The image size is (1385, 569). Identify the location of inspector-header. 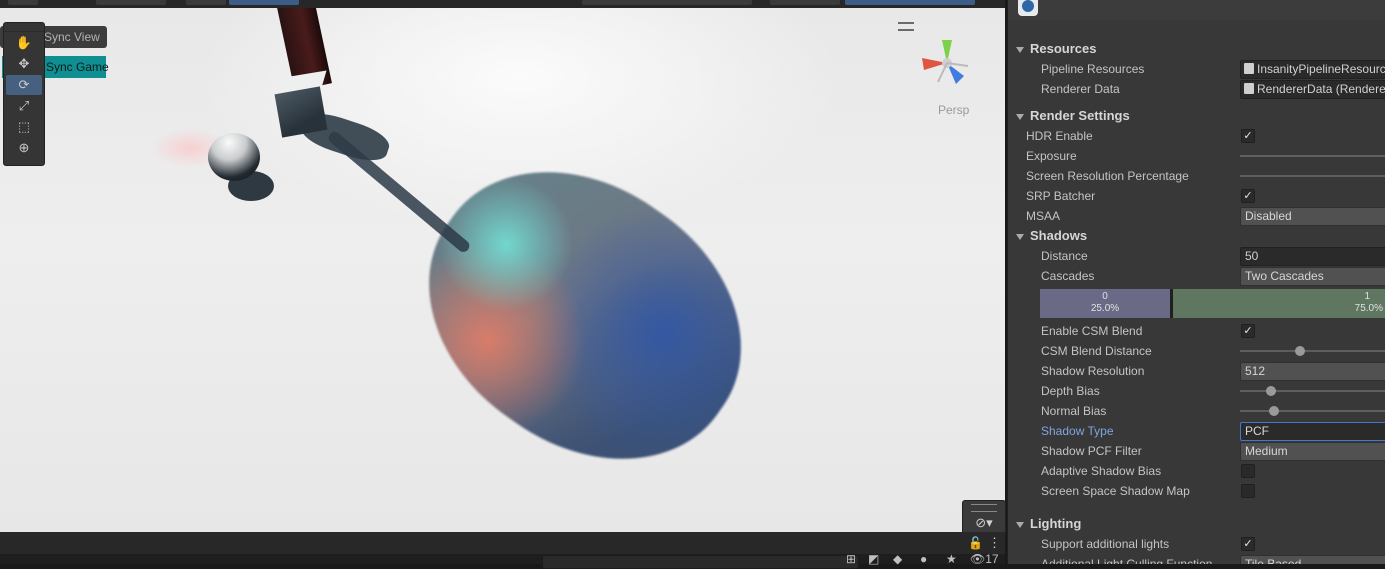
(1196, 10).